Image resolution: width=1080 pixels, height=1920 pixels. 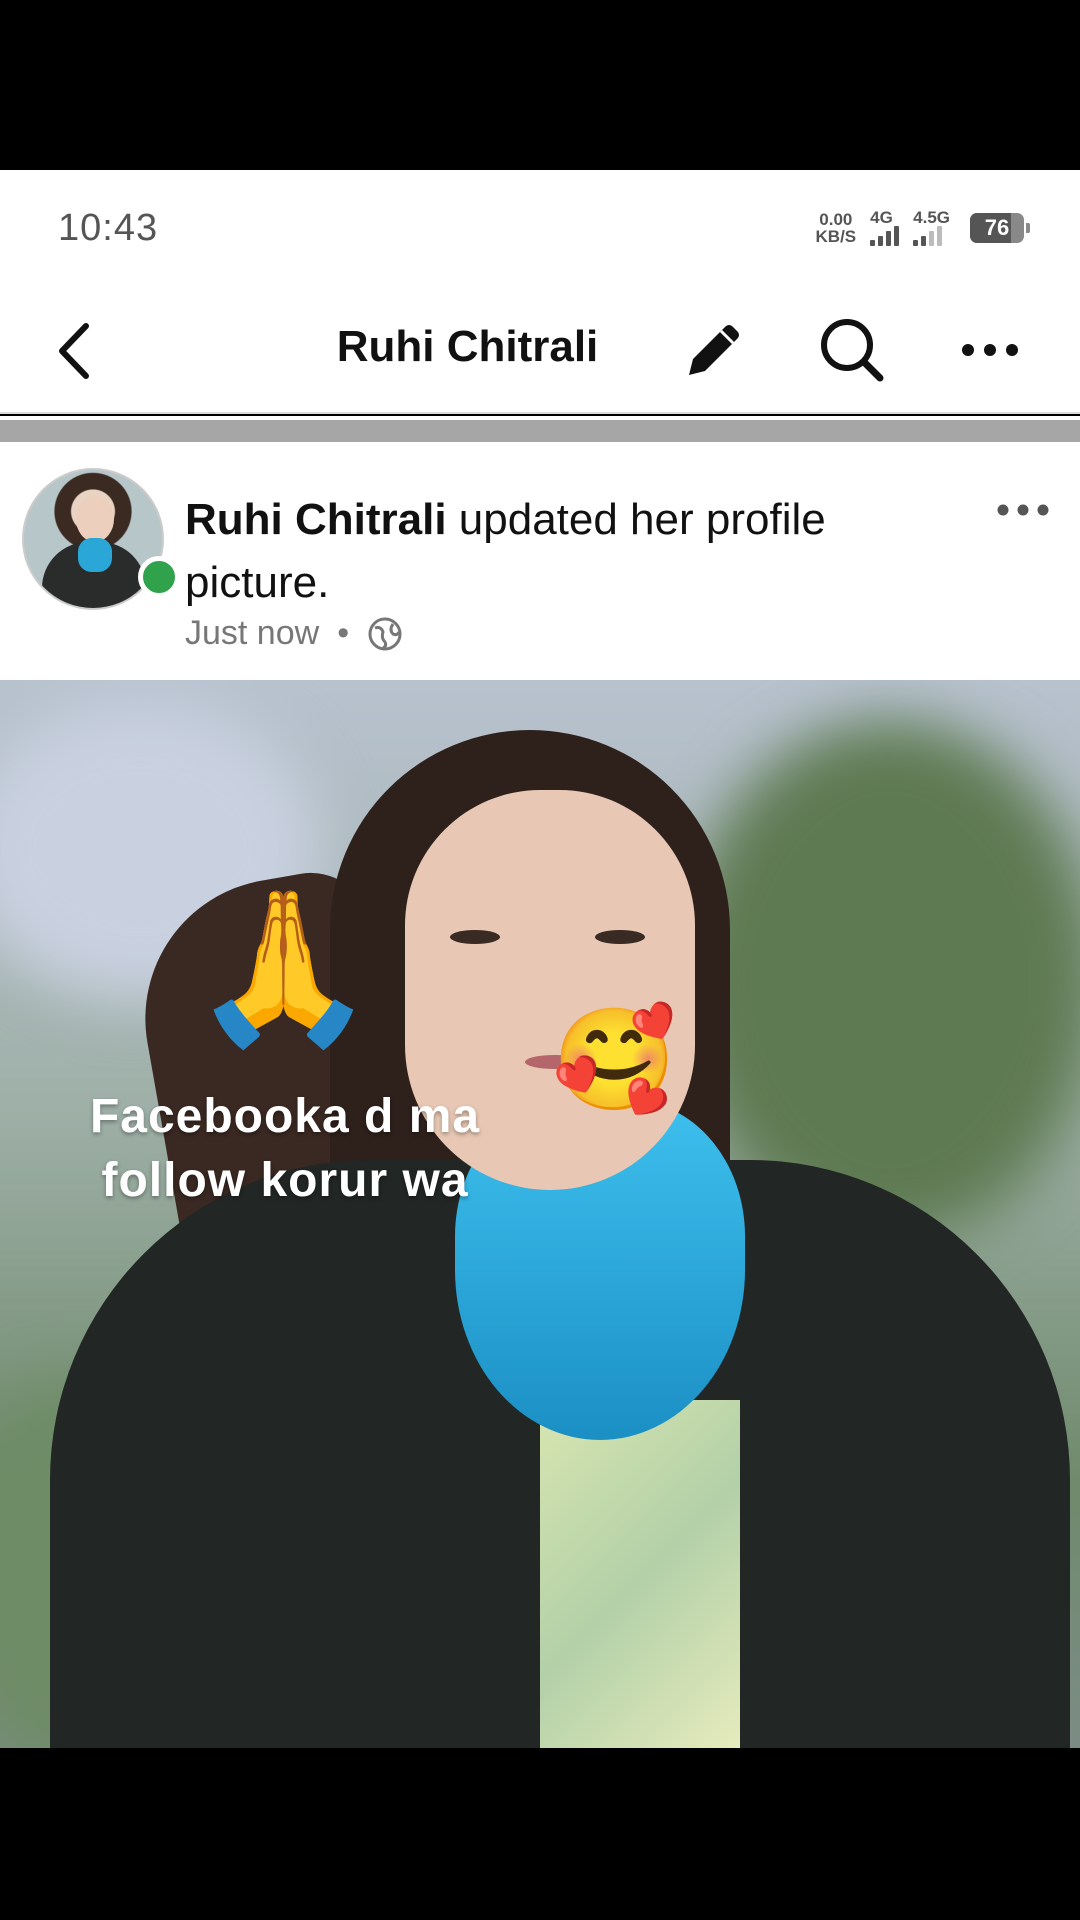 I want to click on online-status-indicator, so click(x=159, y=577).